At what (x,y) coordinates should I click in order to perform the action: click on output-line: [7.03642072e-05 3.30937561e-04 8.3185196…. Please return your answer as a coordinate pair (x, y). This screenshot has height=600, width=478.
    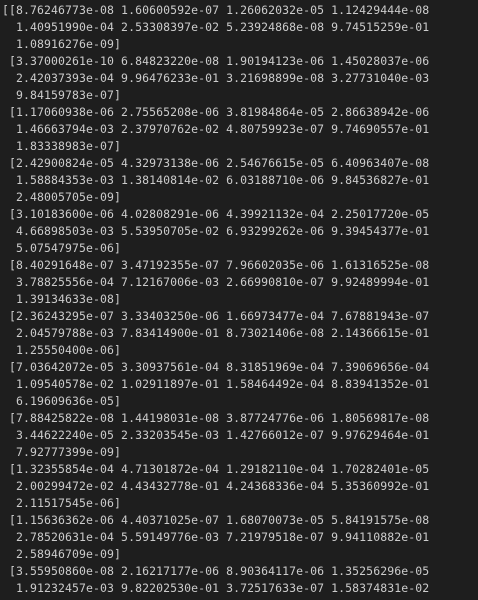
    Looking at the image, I should click on (216, 367).